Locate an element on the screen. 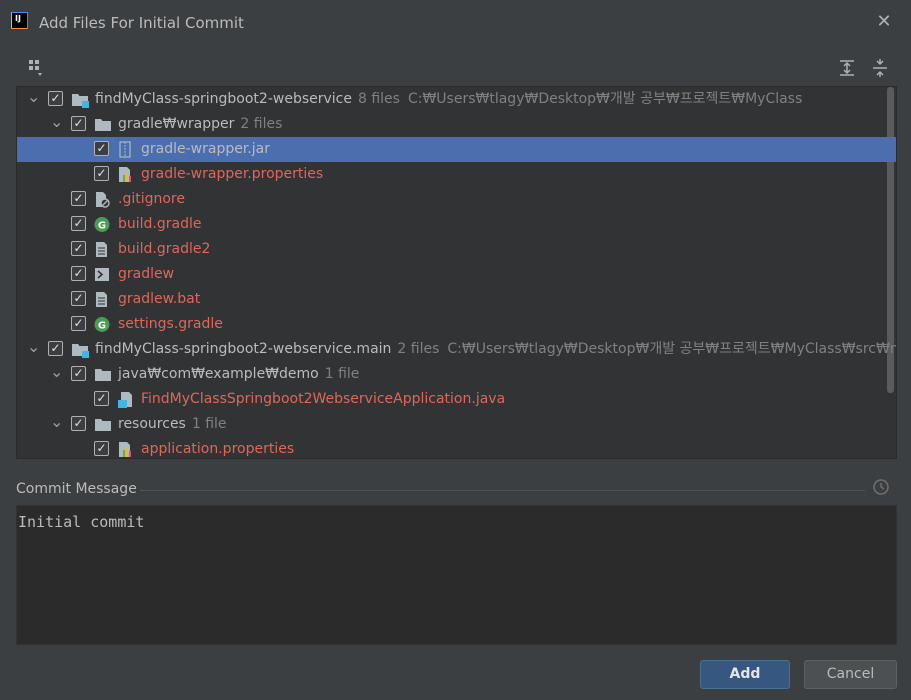 Image resolution: width=911 pixels, height=700 pixels. file-name: gradle-wrapper.properties is located at coordinates (232, 174).